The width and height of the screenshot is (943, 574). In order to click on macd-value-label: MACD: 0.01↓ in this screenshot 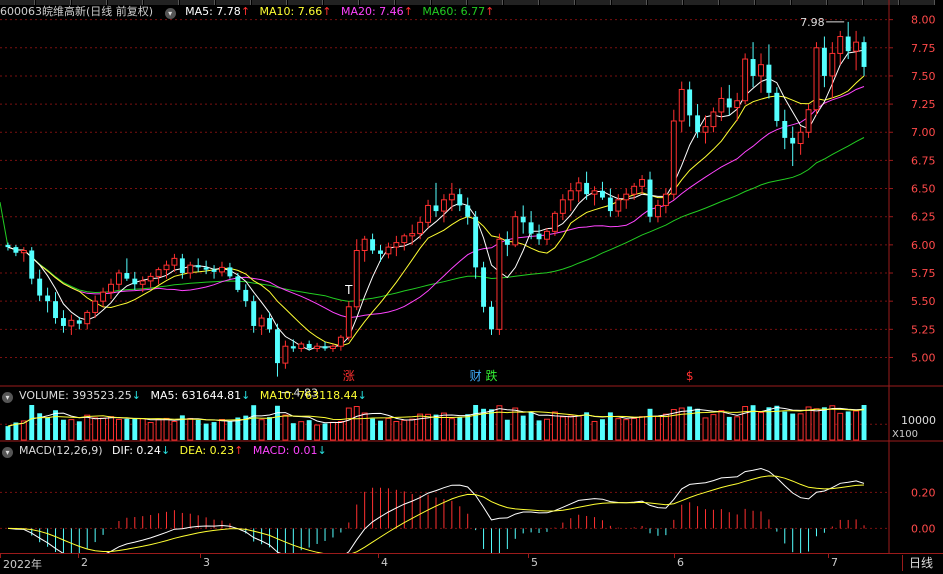, I will do `click(289, 450)`.